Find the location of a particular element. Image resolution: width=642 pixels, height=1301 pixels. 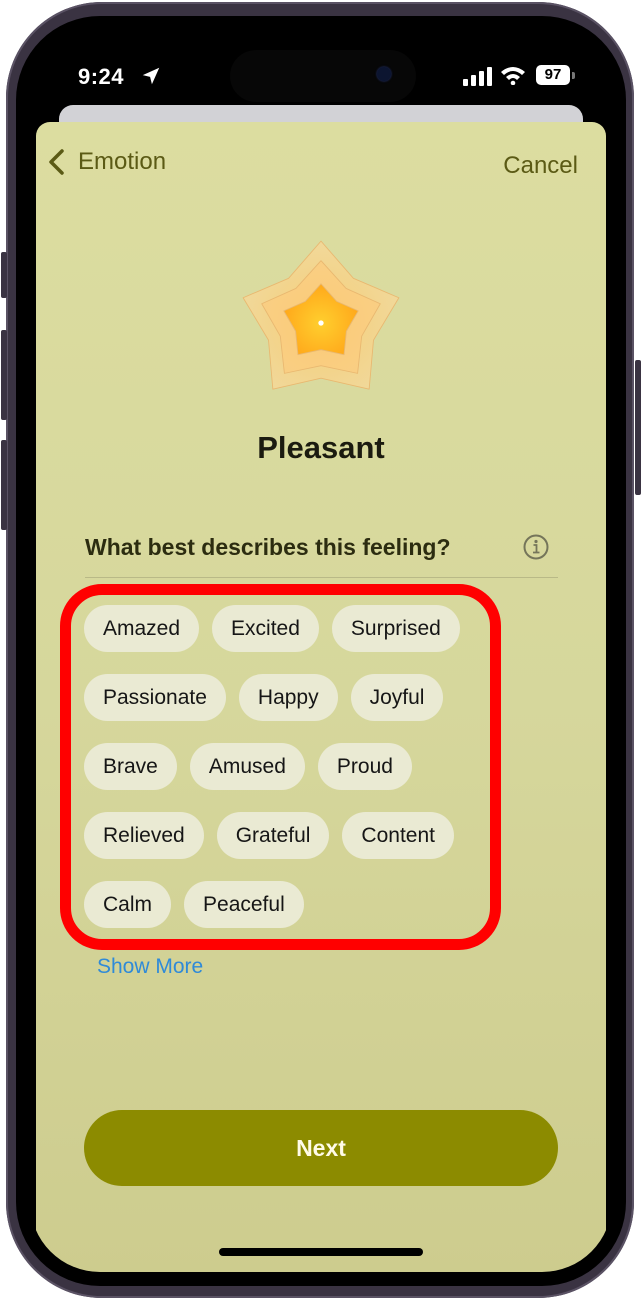

action-button is located at coordinates (4, 275).